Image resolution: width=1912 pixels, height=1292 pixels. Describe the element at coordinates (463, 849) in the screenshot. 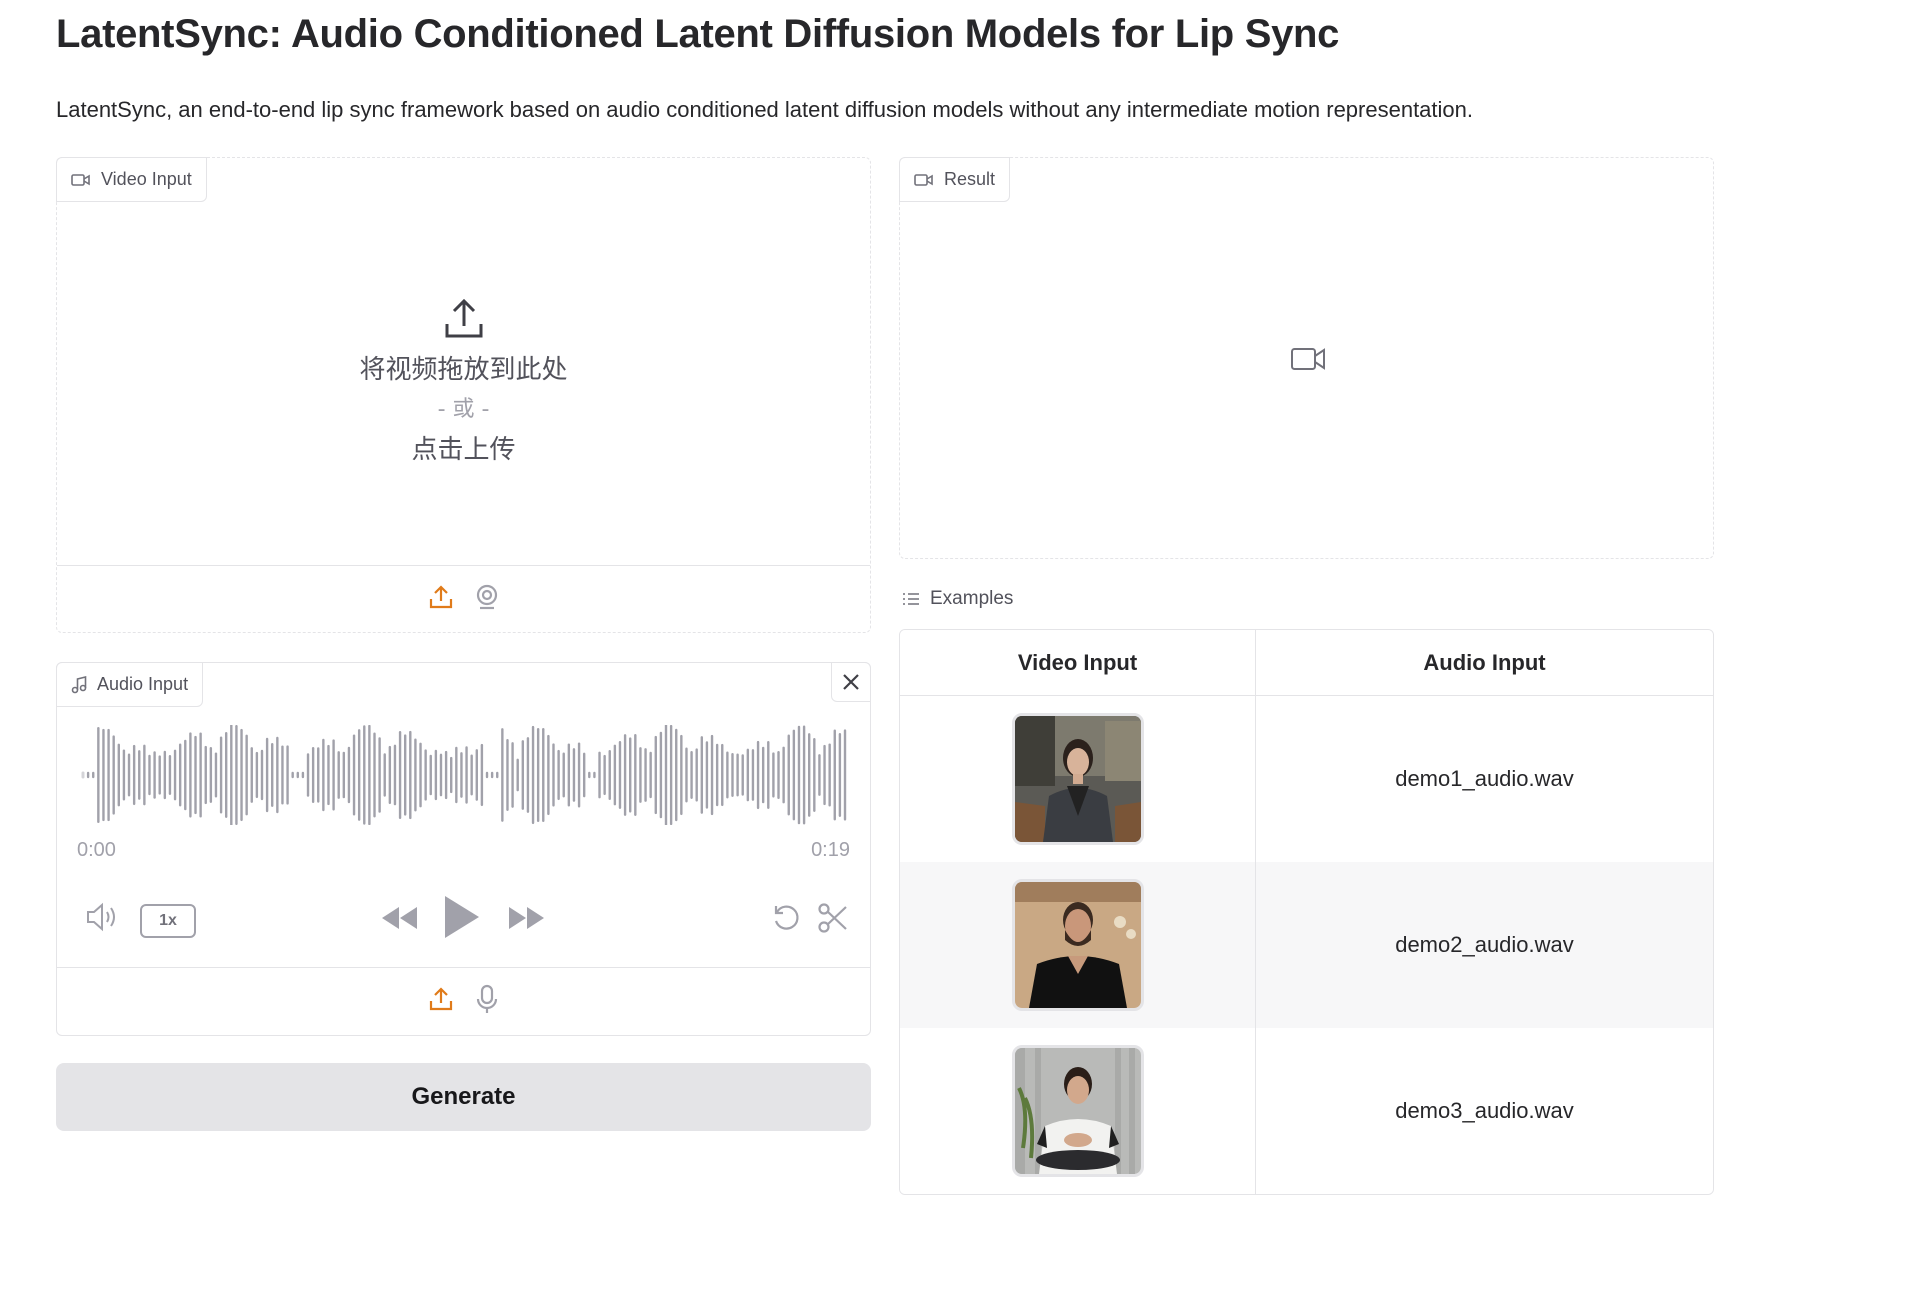

I see `audio-input-panel: Audio Input 0:00 0:19 1x` at that location.